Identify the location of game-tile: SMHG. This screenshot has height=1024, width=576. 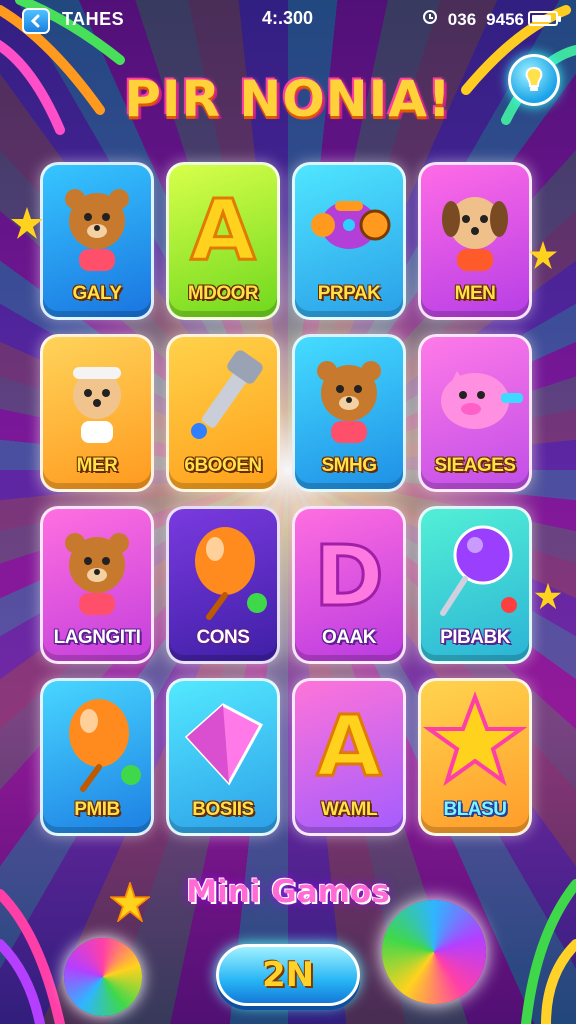
(349, 413).